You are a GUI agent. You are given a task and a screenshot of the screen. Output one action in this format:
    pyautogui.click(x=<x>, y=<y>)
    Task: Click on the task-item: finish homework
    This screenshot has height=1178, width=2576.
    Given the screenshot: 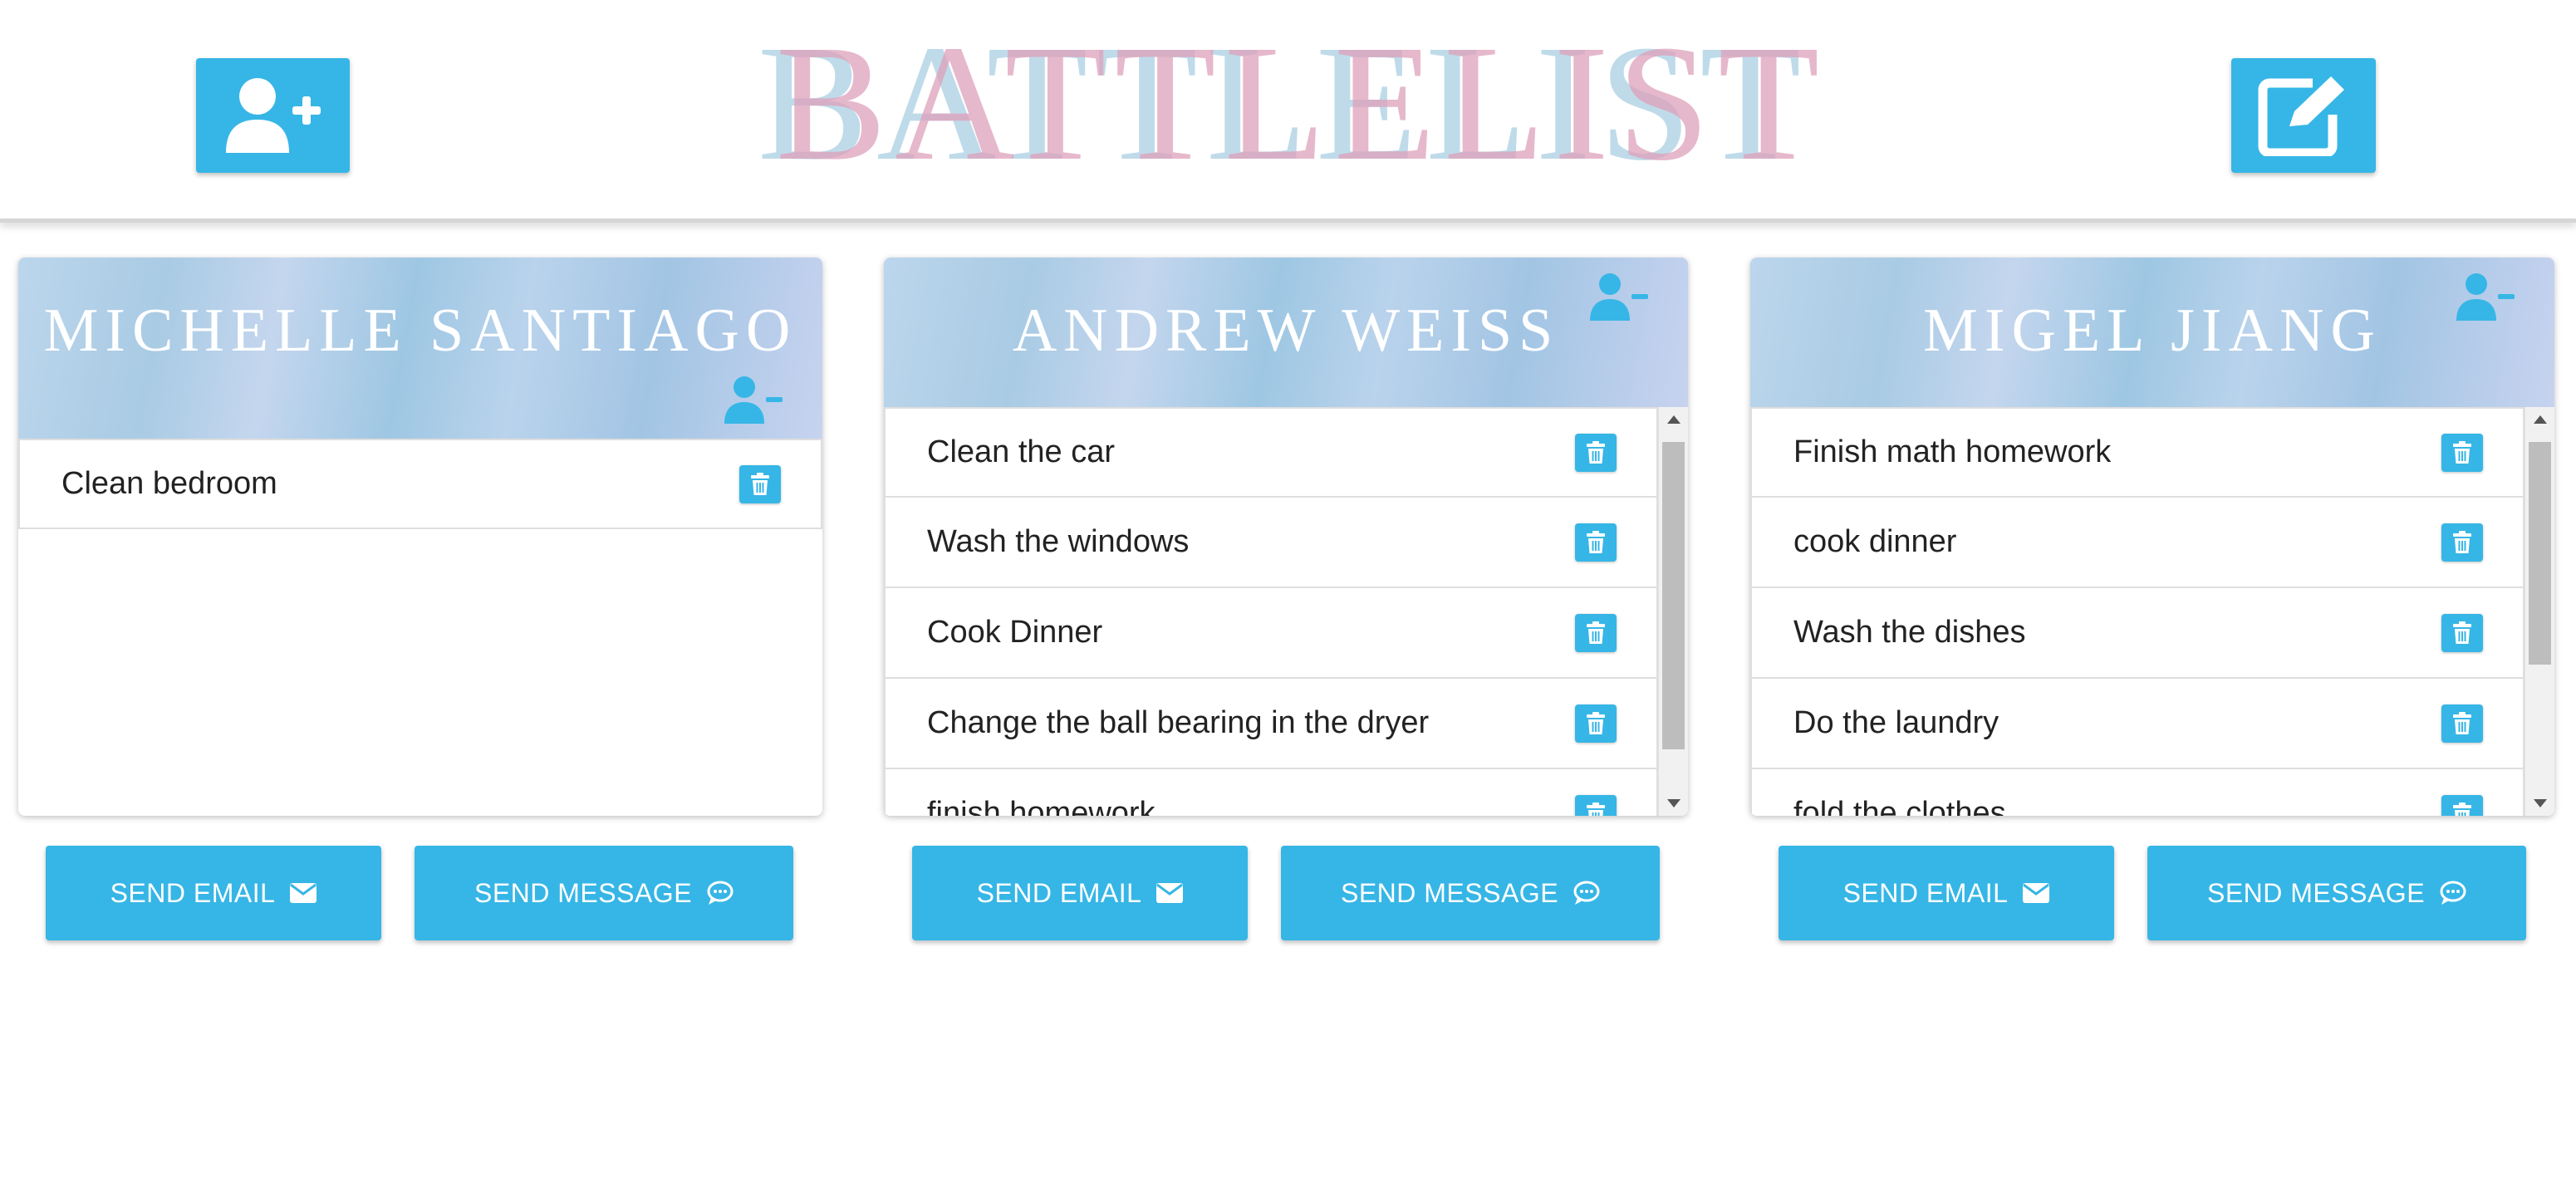 What is the action you would take?
    pyautogui.click(x=1271, y=792)
    